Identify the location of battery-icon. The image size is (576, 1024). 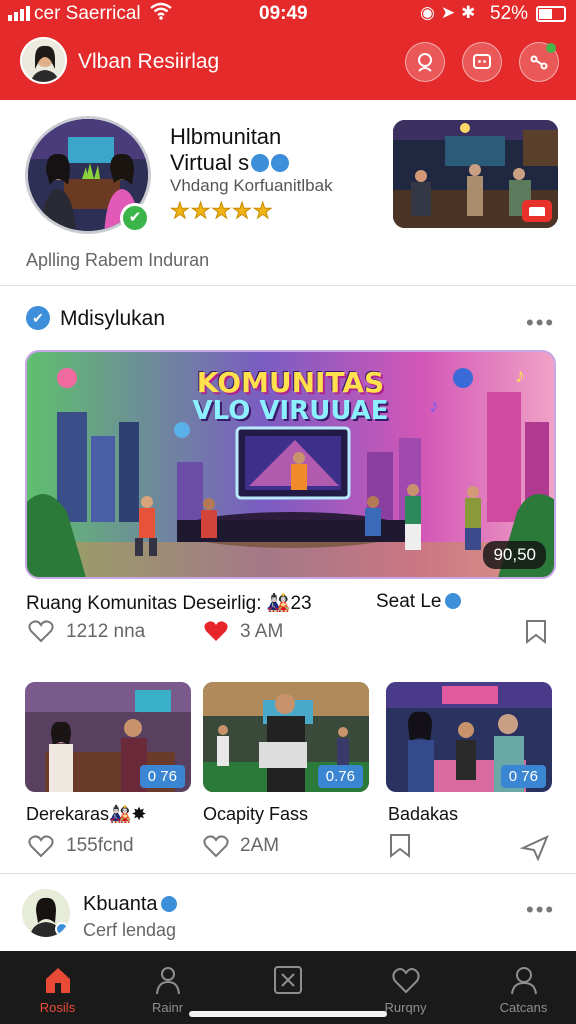
(551, 14).